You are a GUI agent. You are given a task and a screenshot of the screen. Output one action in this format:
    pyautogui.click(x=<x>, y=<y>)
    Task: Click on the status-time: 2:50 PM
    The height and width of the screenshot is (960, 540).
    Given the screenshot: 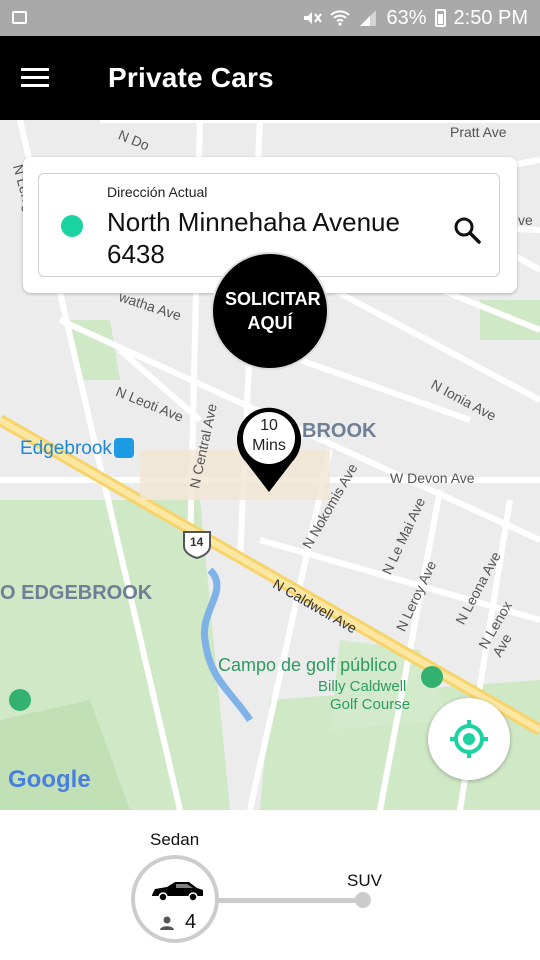 What is the action you would take?
    pyautogui.click(x=490, y=17)
    